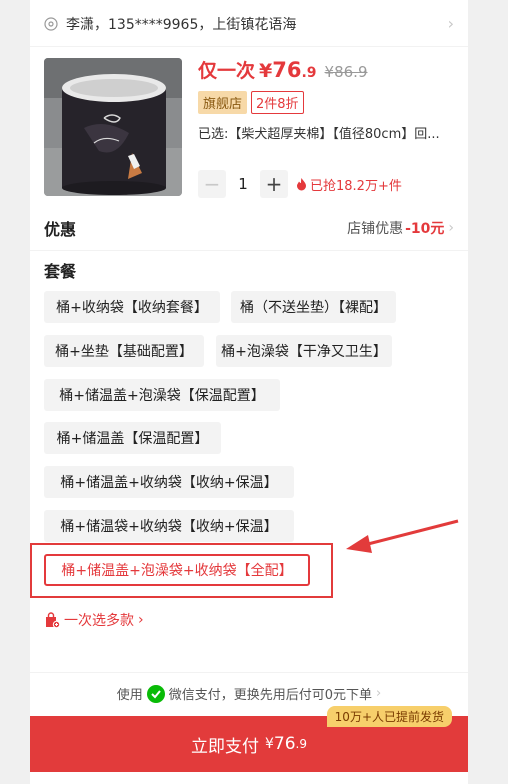 The height and width of the screenshot is (784, 508). Describe the element at coordinates (277, 102) in the screenshot. I see `discount-badge: 2件8折` at that location.